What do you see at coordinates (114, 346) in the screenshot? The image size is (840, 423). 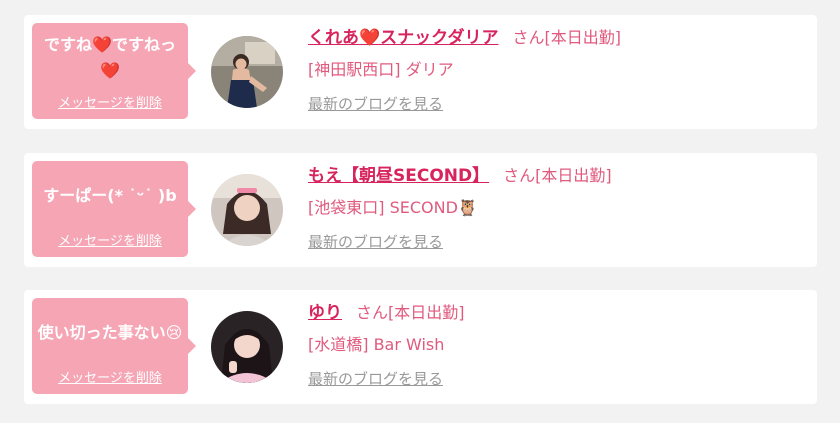 I see `message-bubble: 使い切った事ない😢 メッセージを削除` at bounding box center [114, 346].